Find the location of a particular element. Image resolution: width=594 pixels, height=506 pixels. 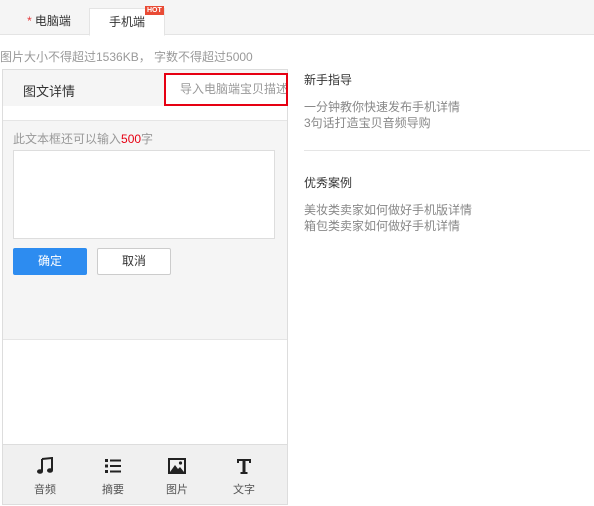

tab-pc-label: 电脑端 is located at coordinates (52, 21).